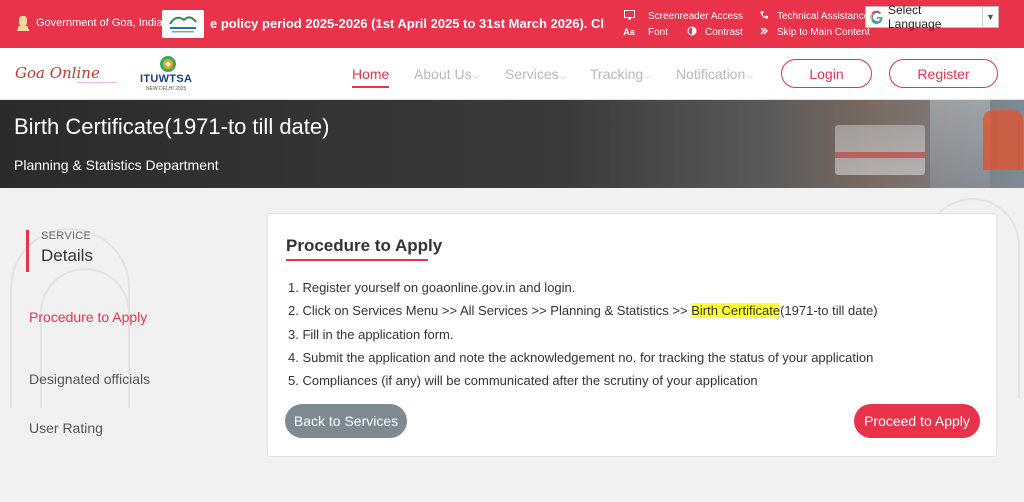 This screenshot has width=1024, height=502. What do you see at coordinates (724, 32) in the screenshot?
I see `contrast-link: Contrast` at bounding box center [724, 32].